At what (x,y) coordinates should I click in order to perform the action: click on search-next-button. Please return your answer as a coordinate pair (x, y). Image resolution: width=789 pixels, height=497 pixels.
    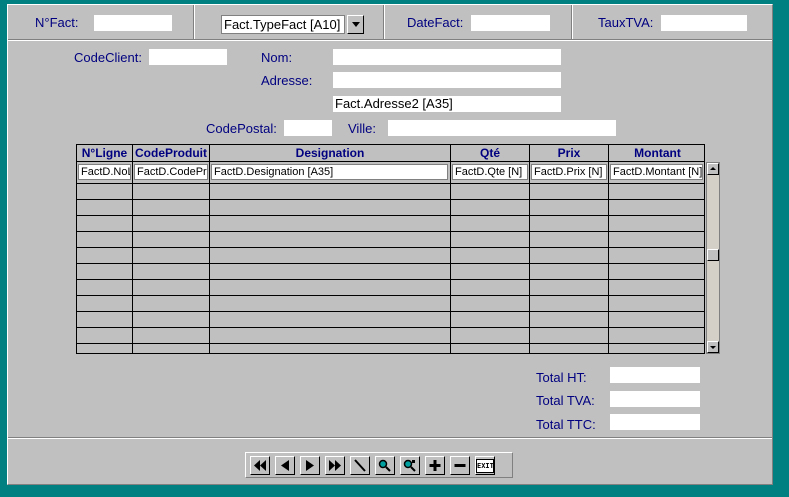
    Looking at the image, I should click on (410, 465).